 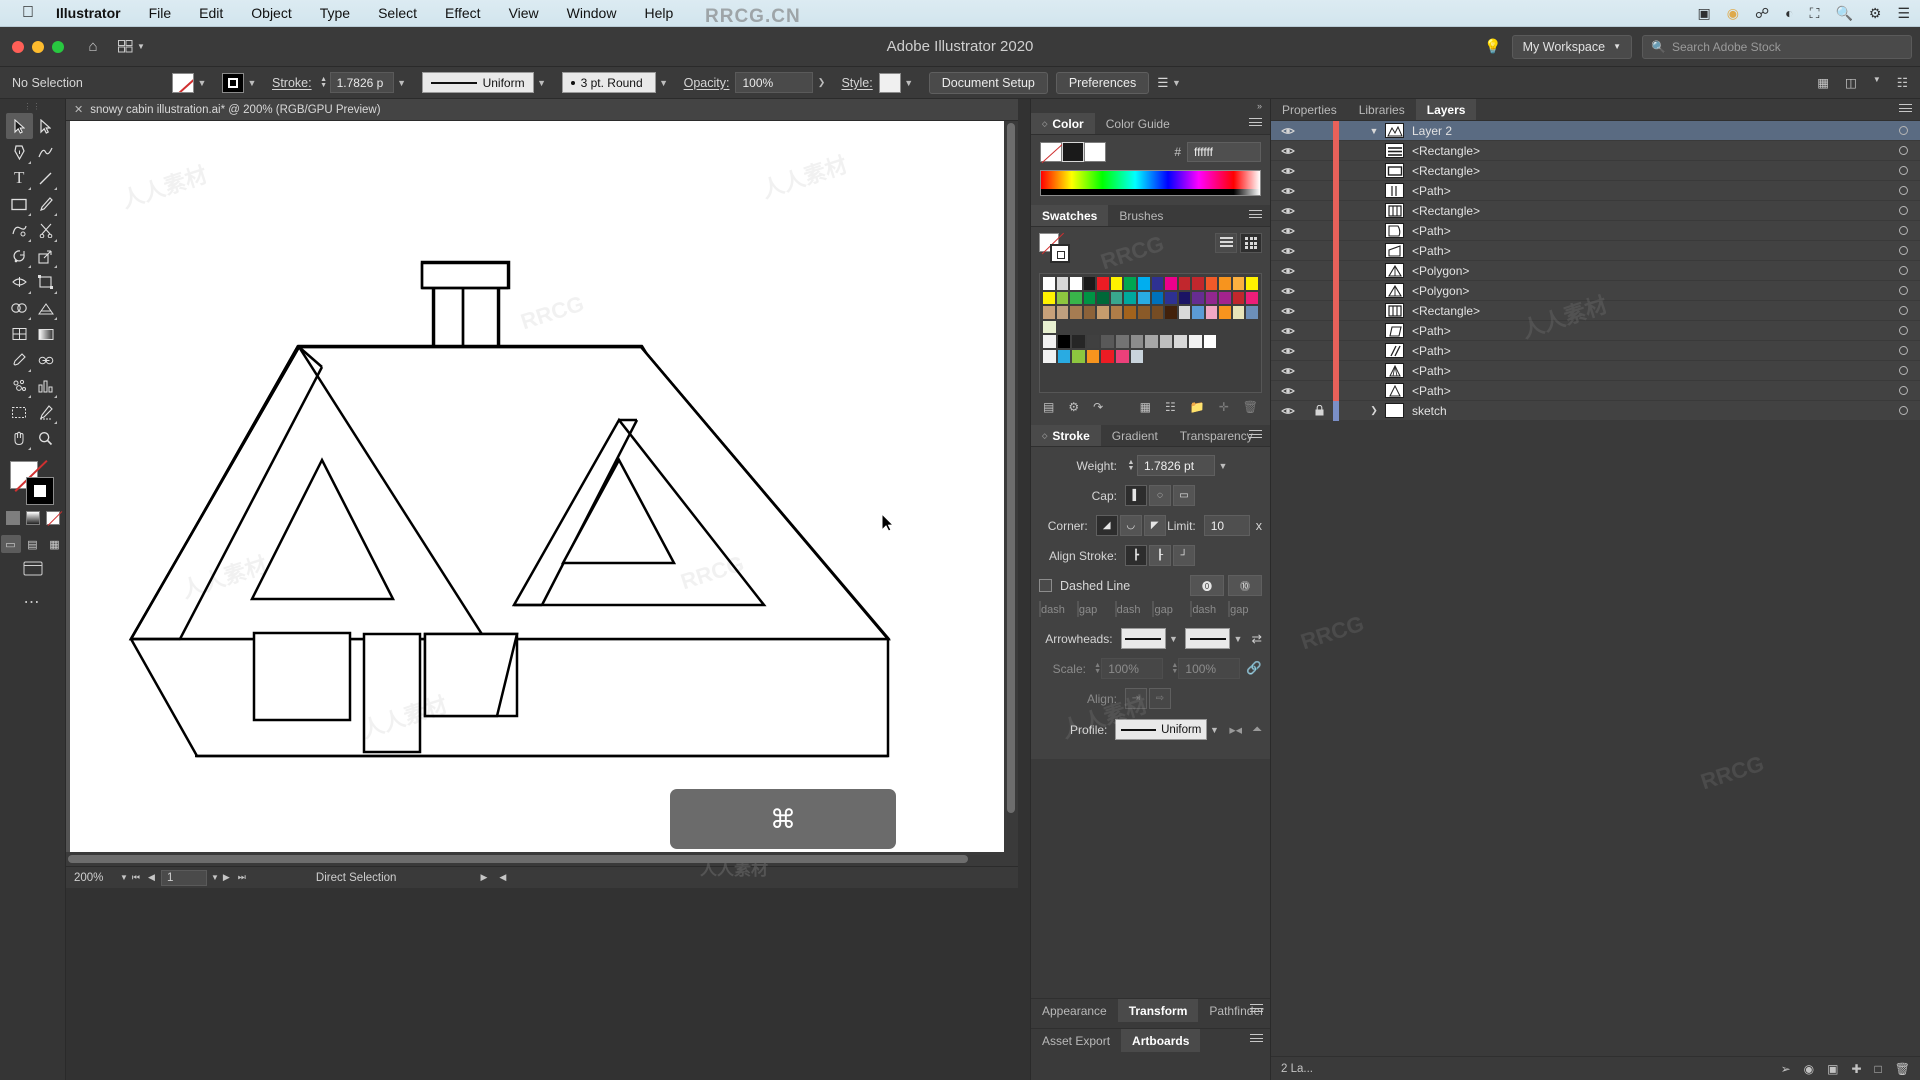 What do you see at coordinates (1257, 729) in the screenshot?
I see `flip-across-icon: ⏶` at bounding box center [1257, 729].